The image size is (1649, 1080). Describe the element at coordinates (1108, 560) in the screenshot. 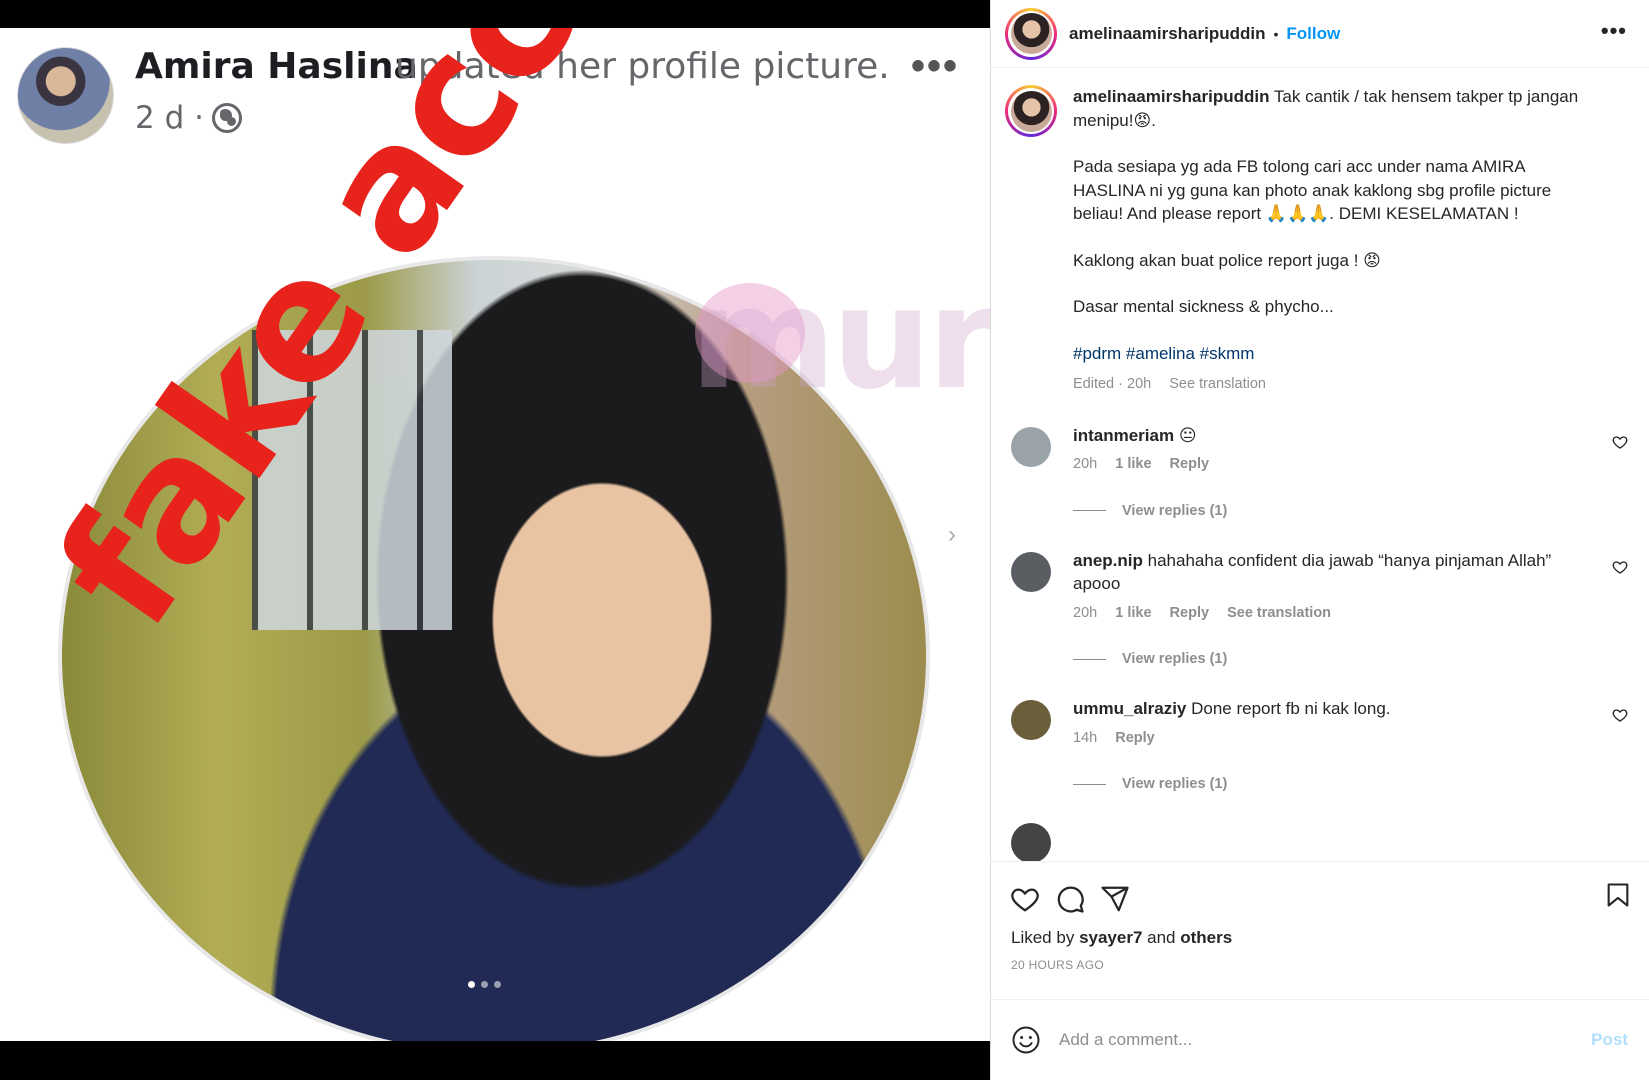

I see `commenter-username: anep.nip` at that location.